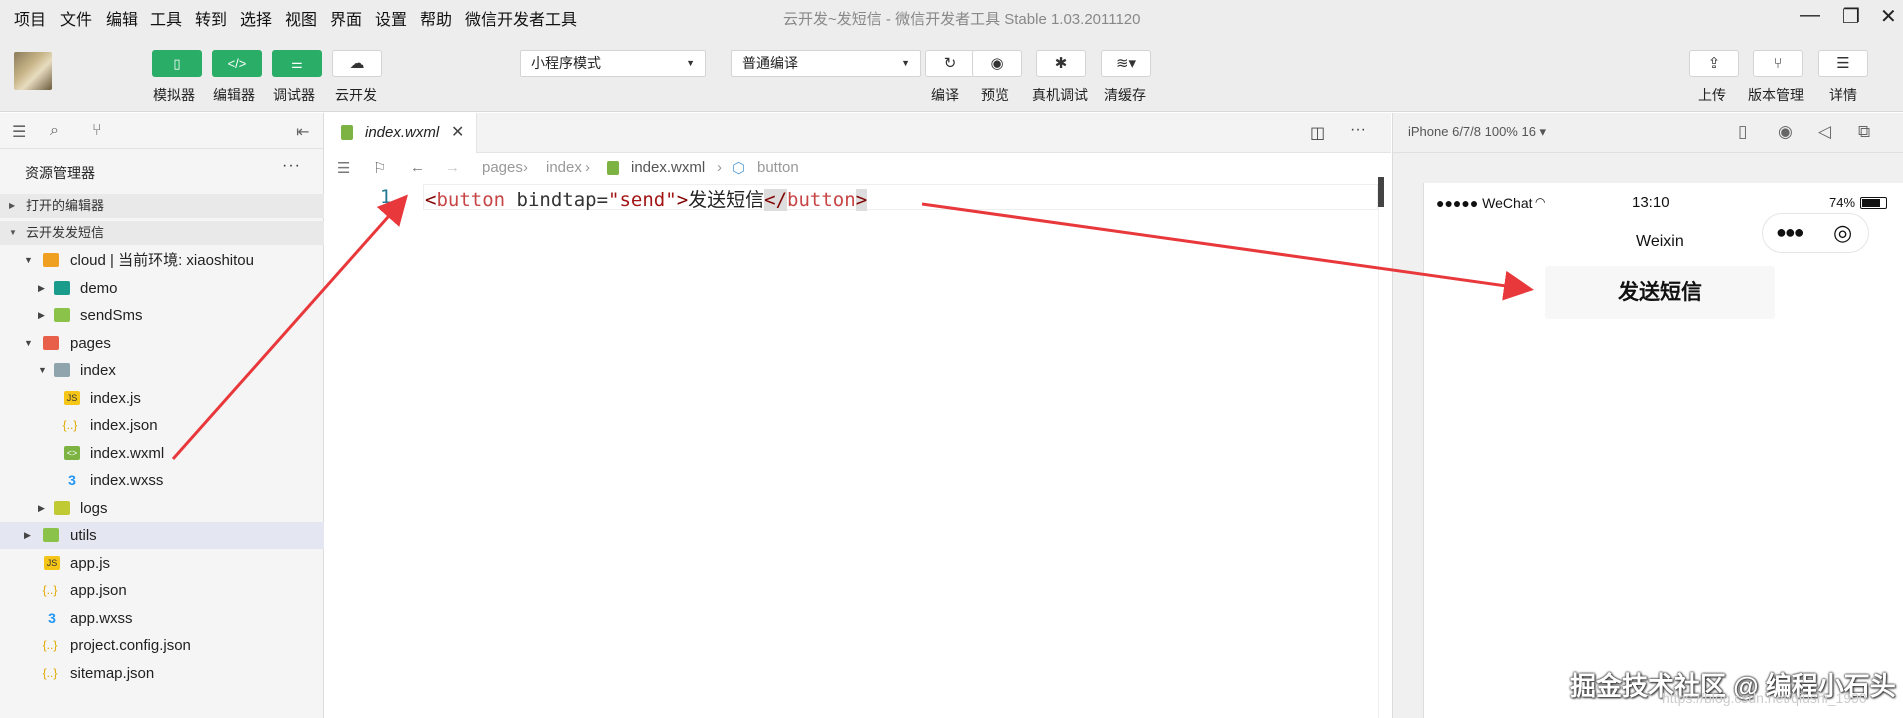 The height and width of the screenshot is (718, 1903). Describe the element at coordinates (162, 535) in the screenshot. I see `tree-item-utils: ▶ utils` at that location.